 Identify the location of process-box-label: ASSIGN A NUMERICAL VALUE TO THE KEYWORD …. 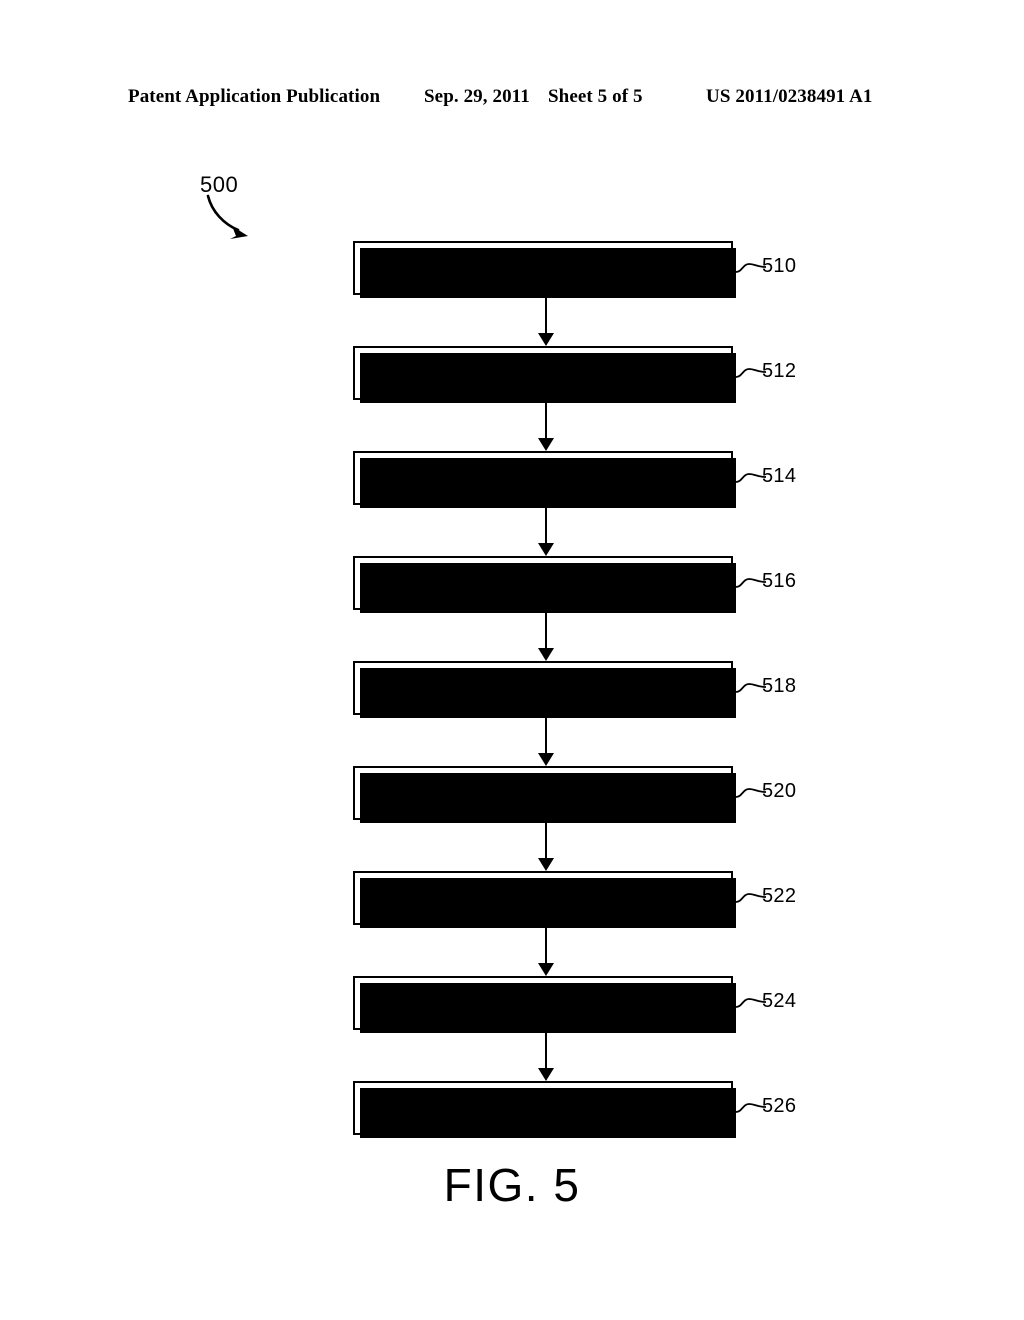
(543, 792).